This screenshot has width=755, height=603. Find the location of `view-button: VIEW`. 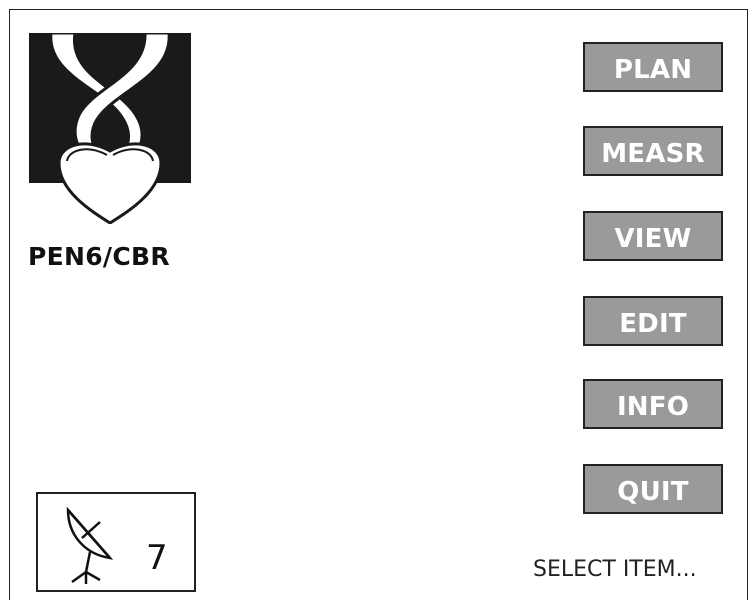

view-button: VIEW is located at coordinates (653, 236).